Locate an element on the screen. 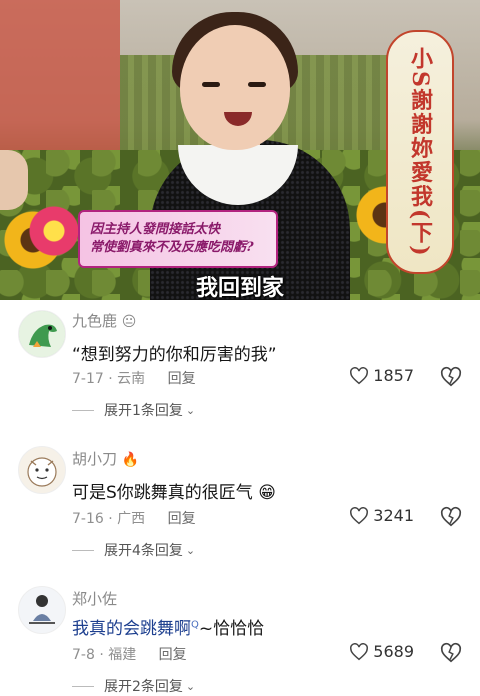 The width and height of the screenshot is (480, 696). comment-meta: 7-16 · 广西 回复 is located at coordinates (134, 518).